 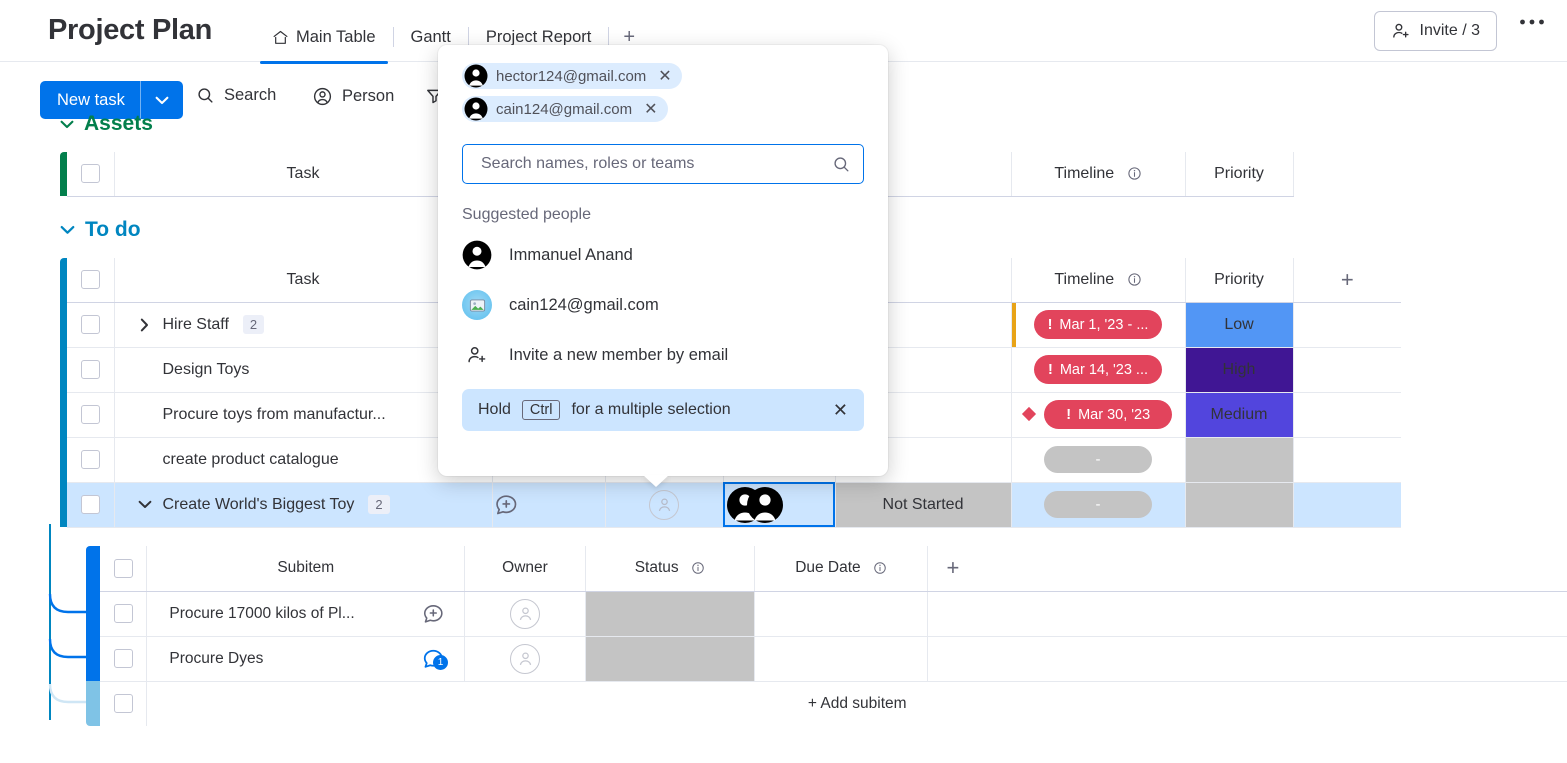 What do you see at coordinates (923, 505) in the screenshot?
I see `status-cell: Not Started` at bounding box center [923, 505].